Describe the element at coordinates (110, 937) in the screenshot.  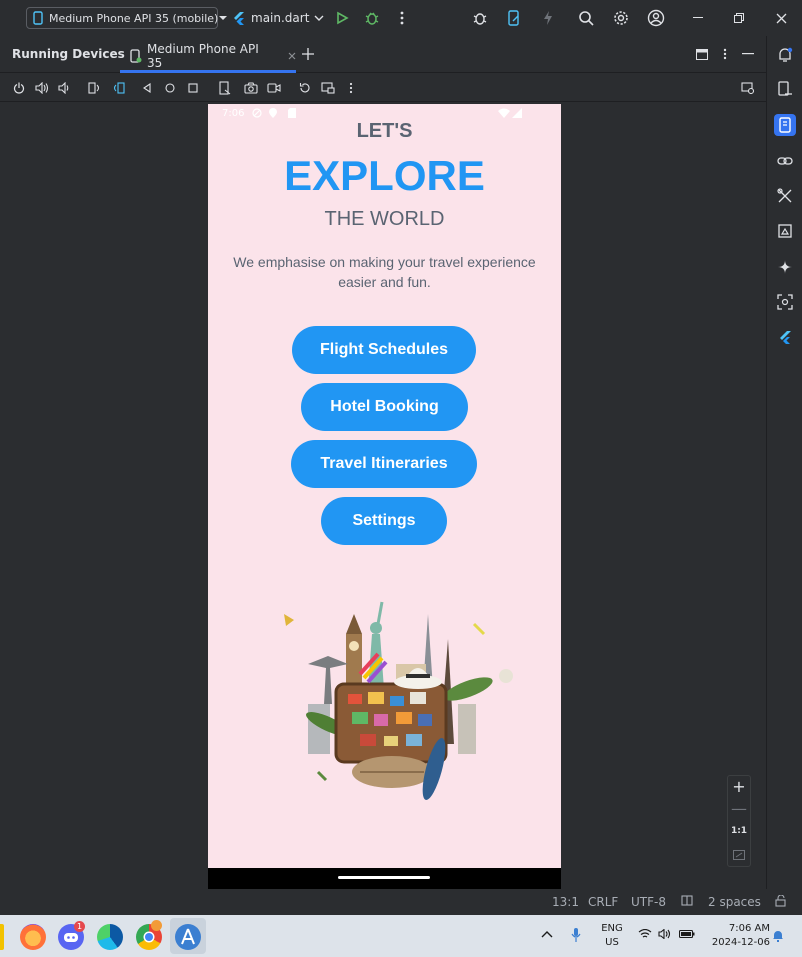
I see `edge-icon` at that location.